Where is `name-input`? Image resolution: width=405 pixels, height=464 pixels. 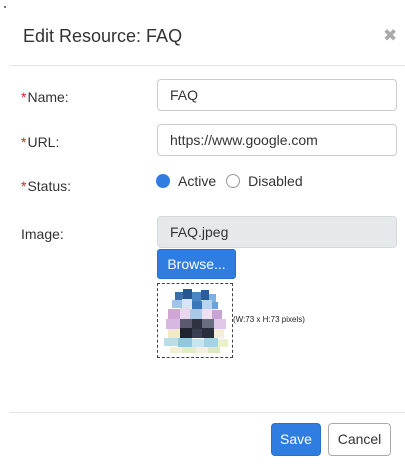
name-input is located at coordinates (277, 95).